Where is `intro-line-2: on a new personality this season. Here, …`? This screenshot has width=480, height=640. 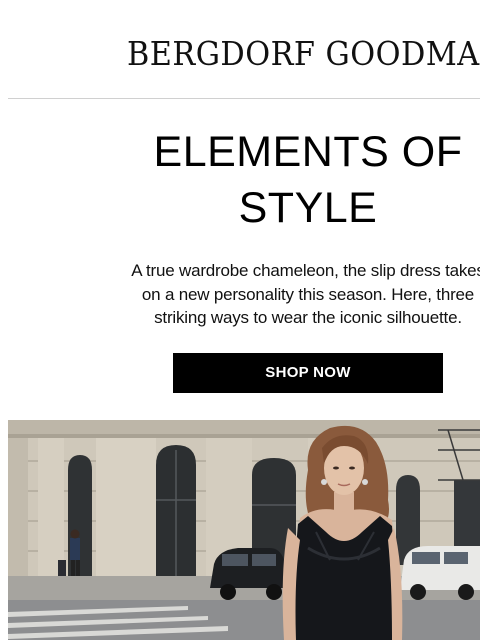 intro-line-2: on a new personality this season. Here, … is located at coordinates (308, 294).